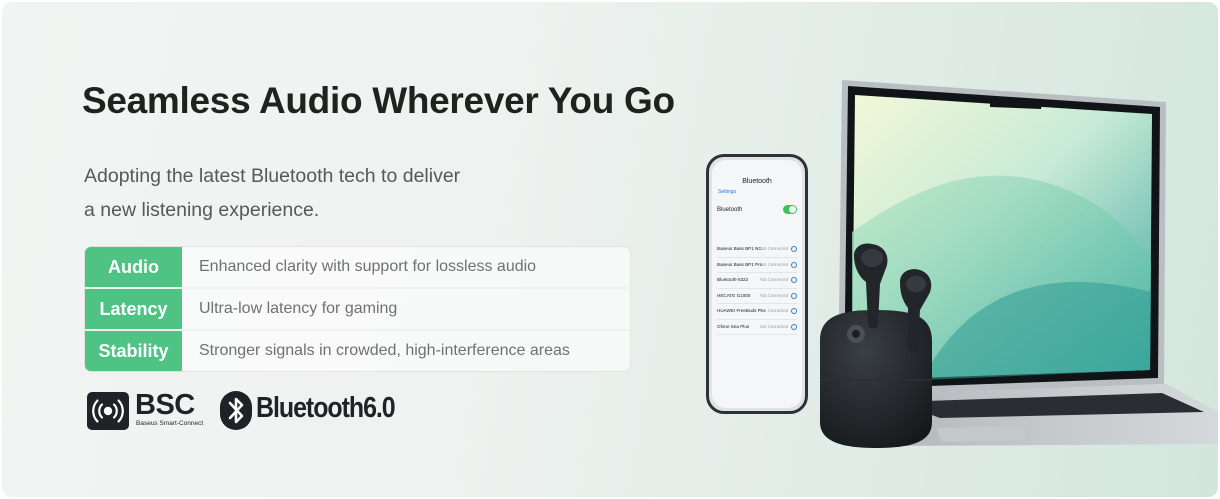  What do you see at coordinates (133, 351) in the screenshot?
I see `spec-label: Stability` at bounding box center [133, 351].